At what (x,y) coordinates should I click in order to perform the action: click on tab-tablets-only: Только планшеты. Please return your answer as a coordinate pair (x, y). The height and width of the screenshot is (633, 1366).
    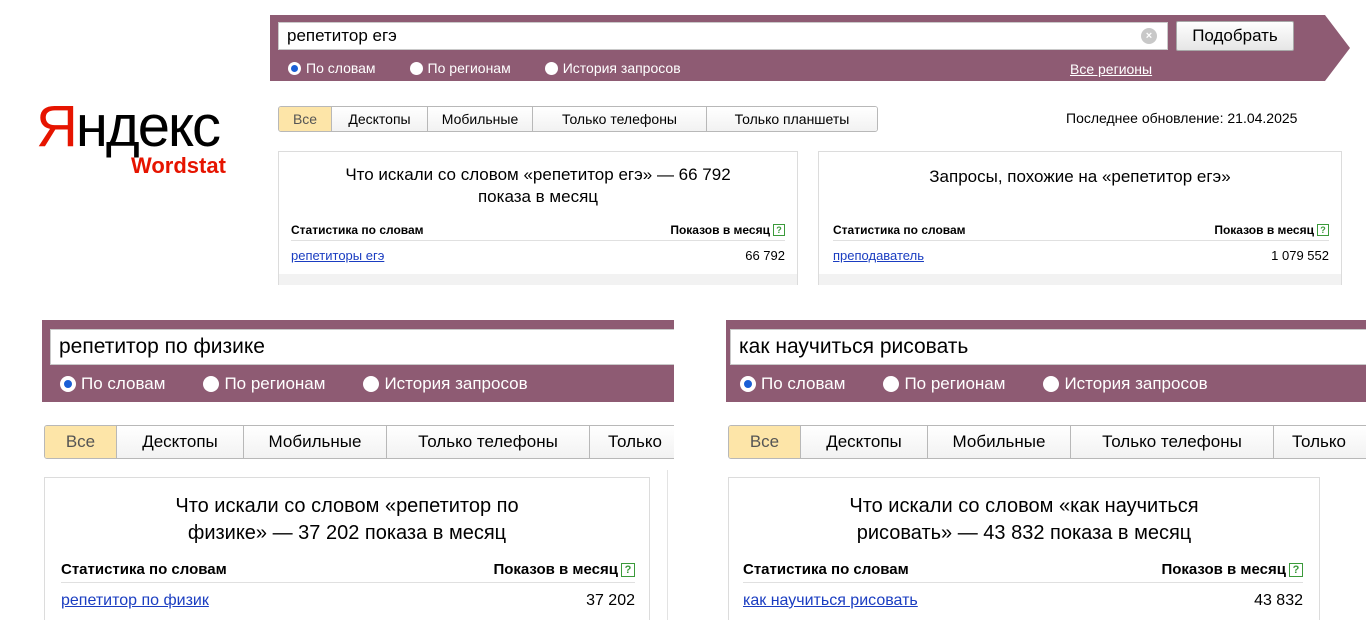
    Looking at the image, I should click on (792, 119).